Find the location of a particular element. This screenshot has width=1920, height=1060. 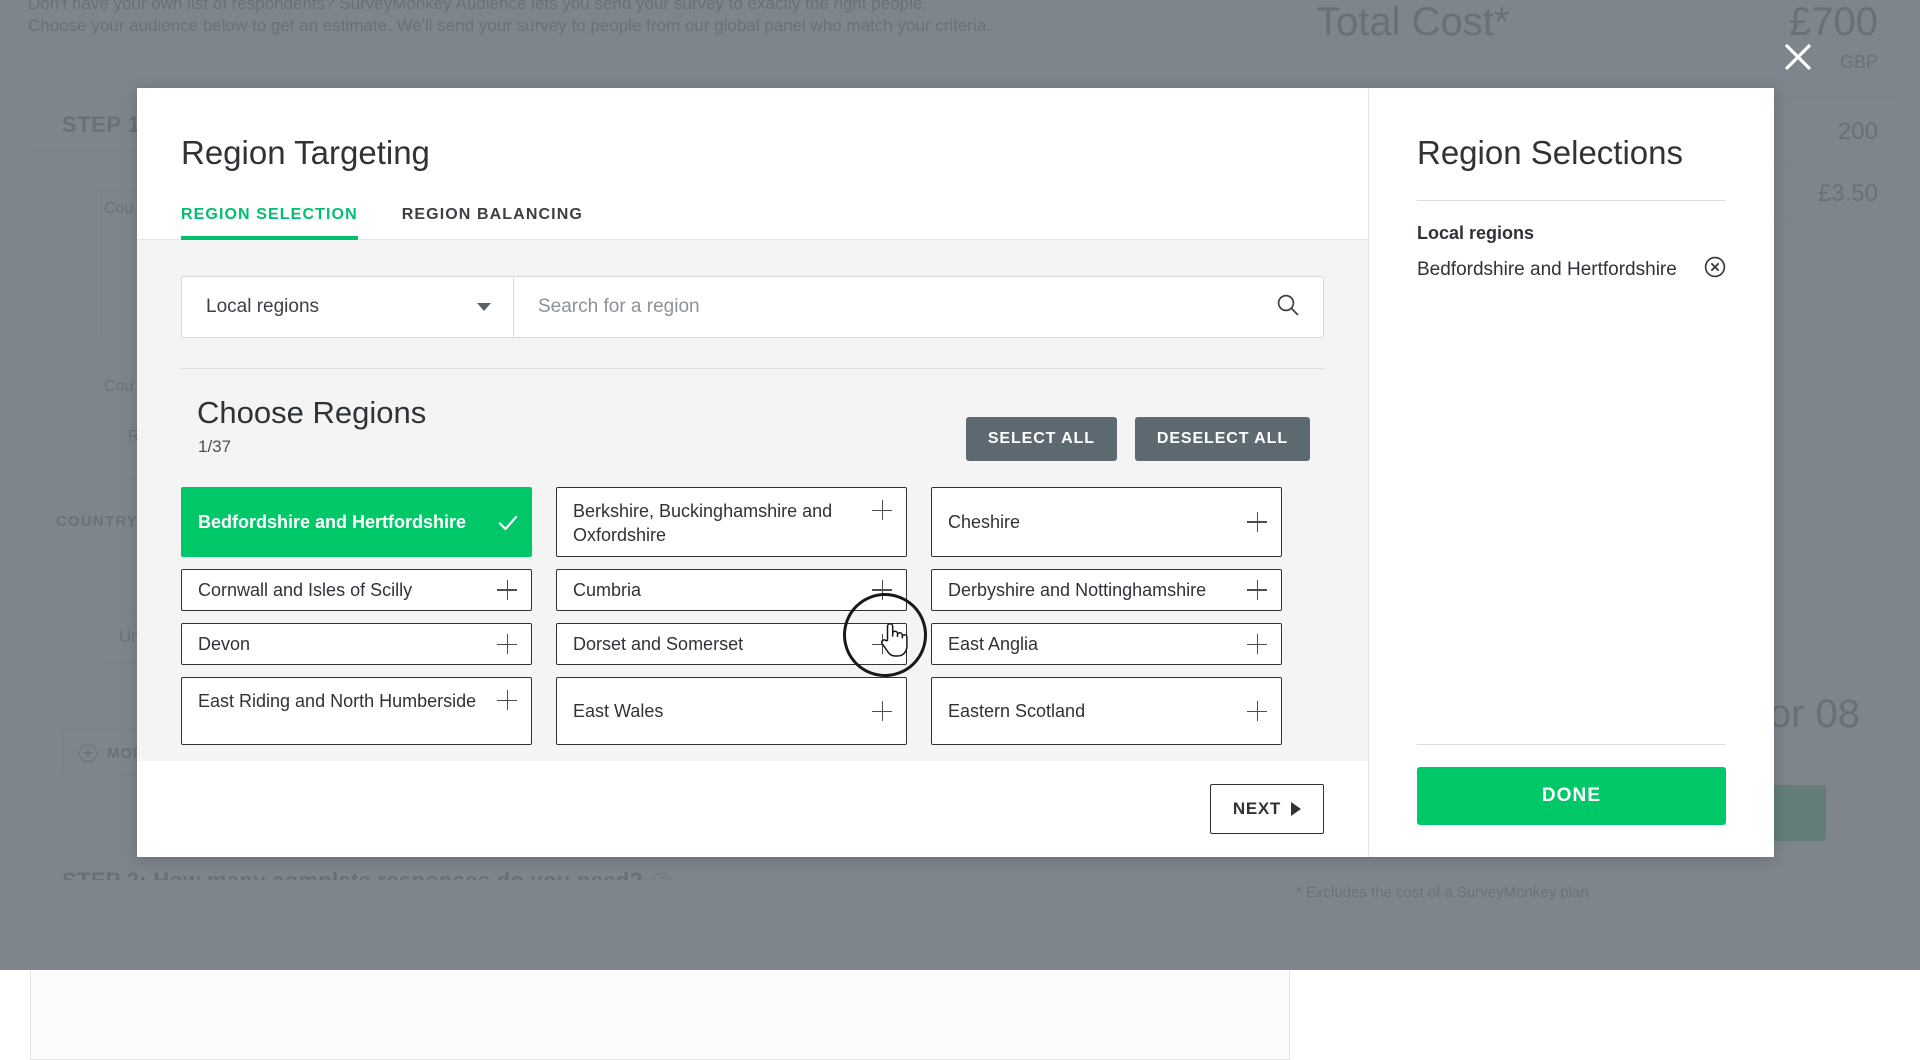

bulk-action-buttons: SELECT ALL DESELECT ALL is located at coordinates (1138, 439).